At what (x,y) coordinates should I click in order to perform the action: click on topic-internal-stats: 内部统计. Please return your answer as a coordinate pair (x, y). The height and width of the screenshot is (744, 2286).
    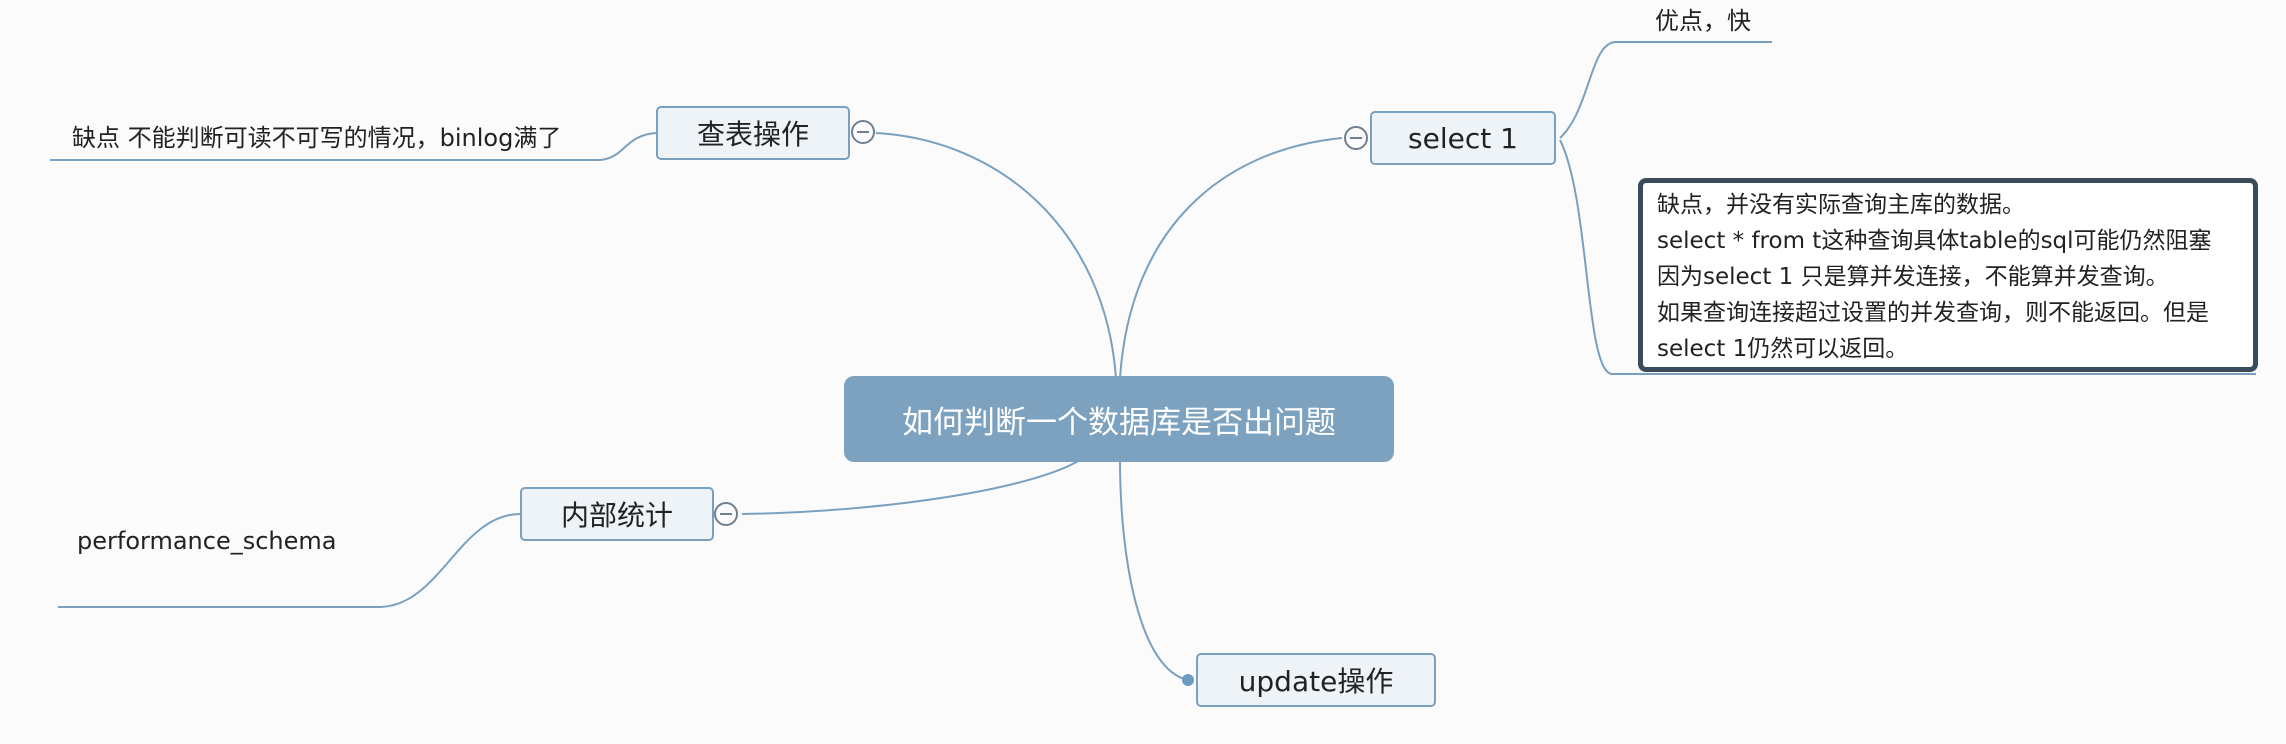
    Looking at the image, I should click on (617, 514).